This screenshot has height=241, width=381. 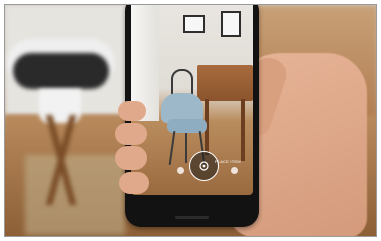 What do you see at coordinates (192, 217) in the screenshot?
I see `home-indicator` at bounding box center [192, 217].